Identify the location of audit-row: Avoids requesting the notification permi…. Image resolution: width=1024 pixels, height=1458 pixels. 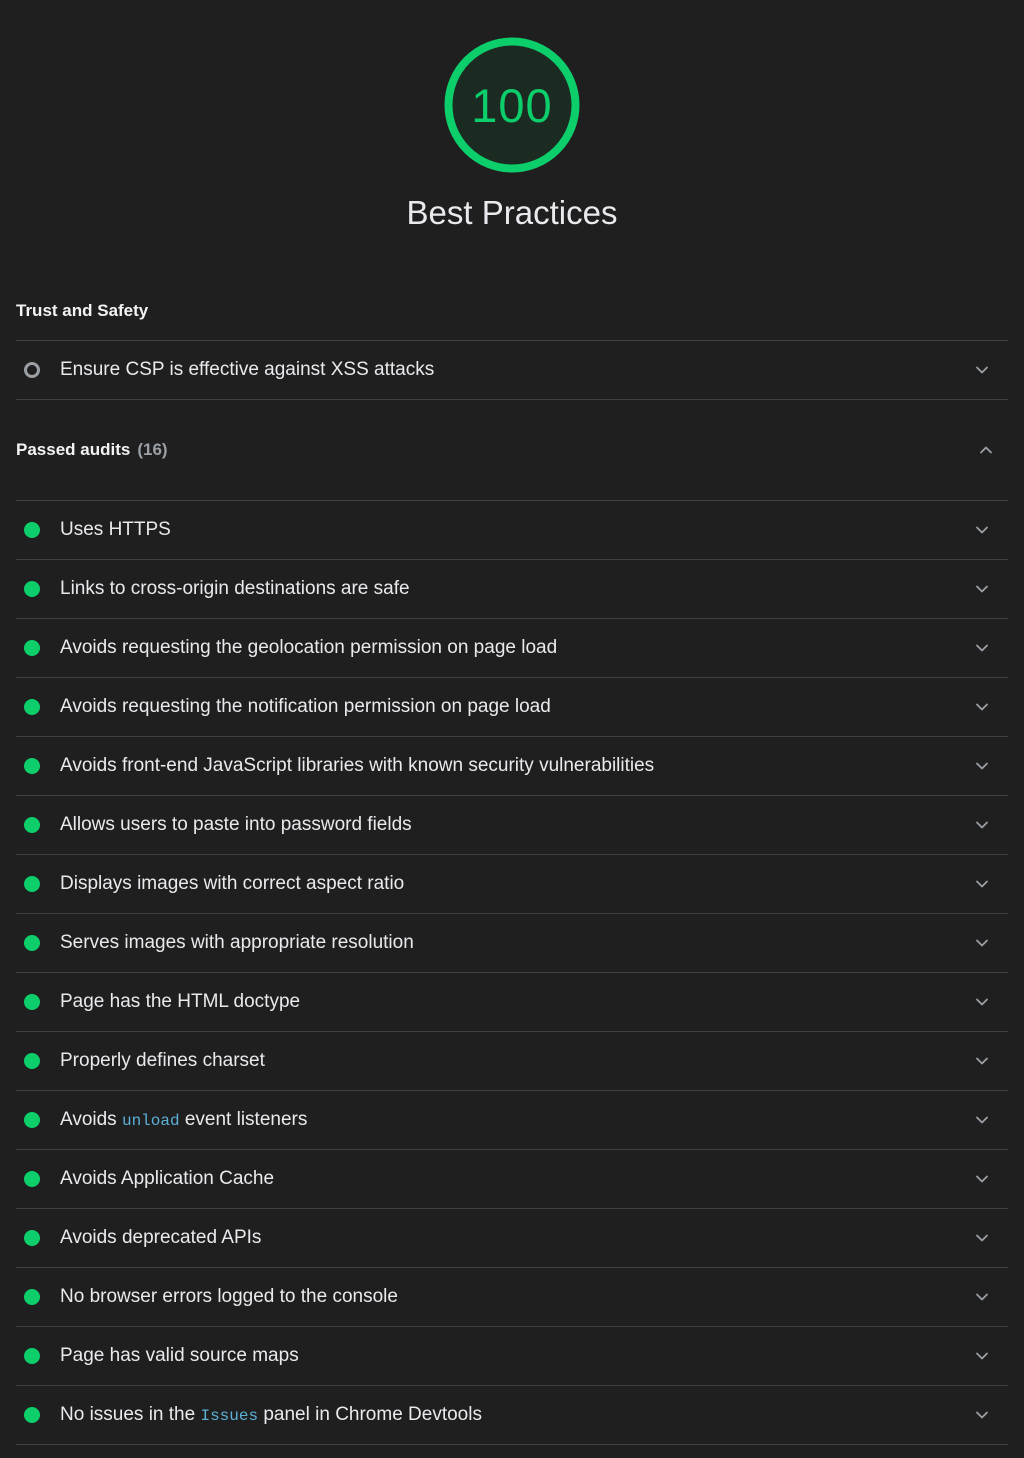
(512, 707).